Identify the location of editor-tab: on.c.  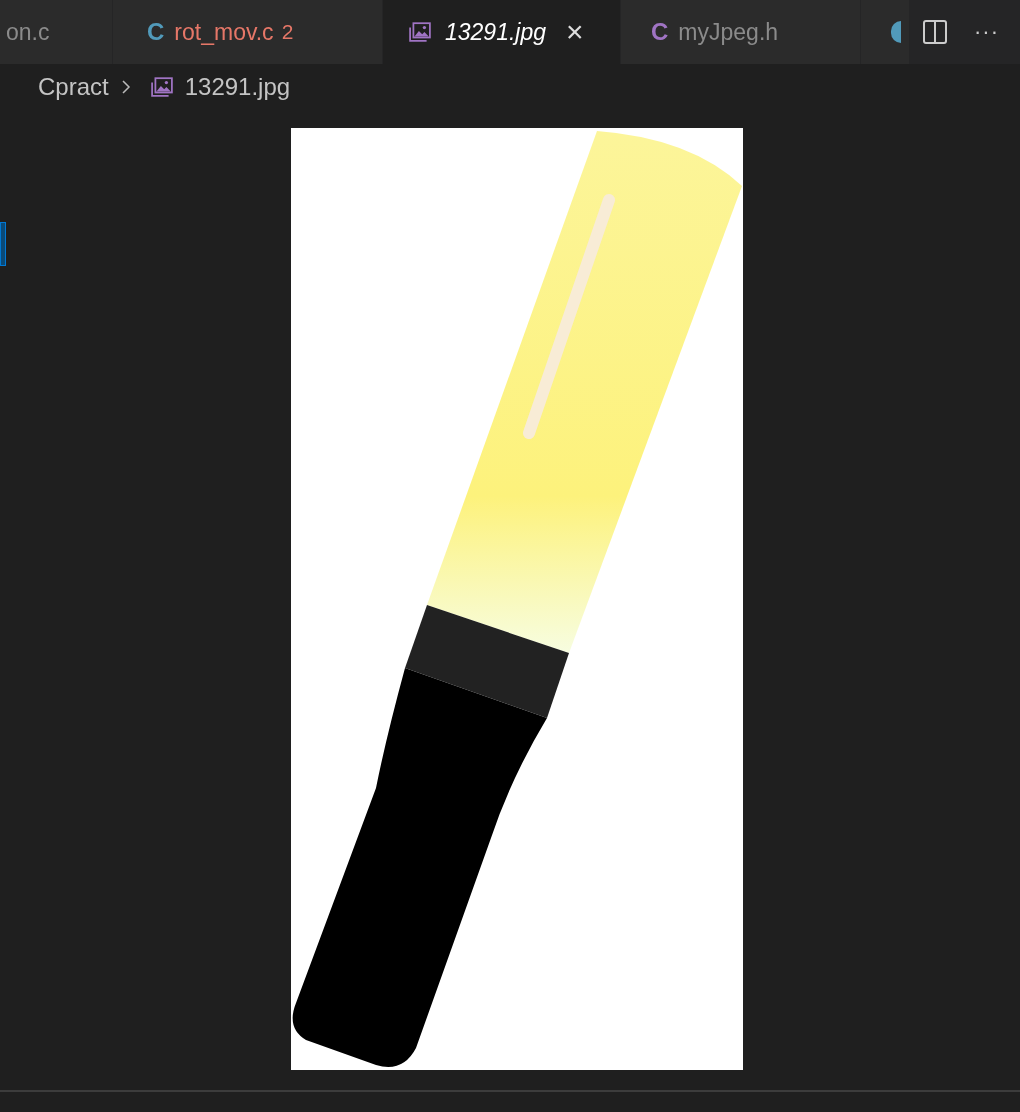
(56, 32).